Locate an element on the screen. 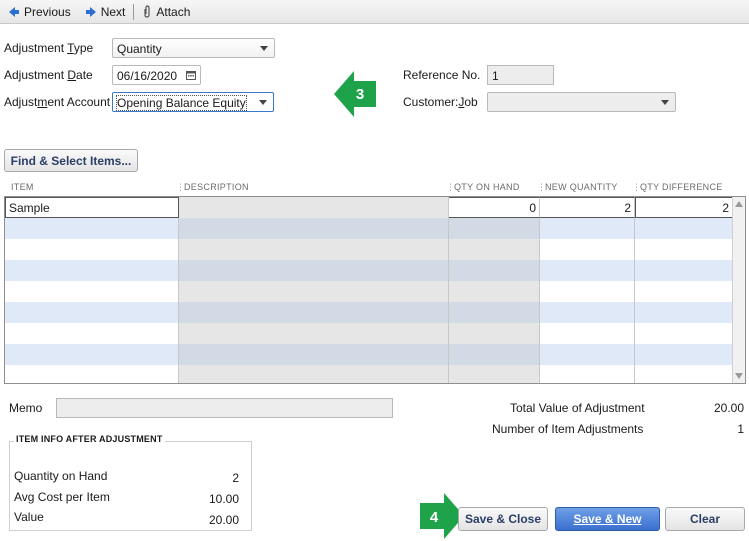 Image resolution: width=749 pixels, height=541 pixels. clear-label: Clear is located at coordinates (705, 519).